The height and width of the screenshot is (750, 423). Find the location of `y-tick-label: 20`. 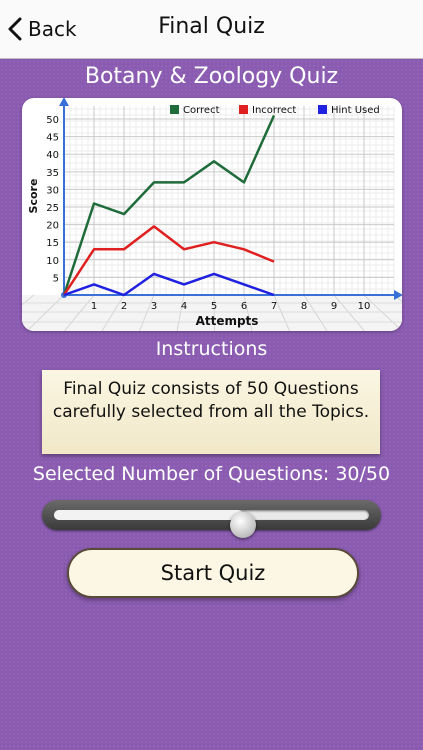

y-tick-label: 20 is located at coordinates (52, 226).